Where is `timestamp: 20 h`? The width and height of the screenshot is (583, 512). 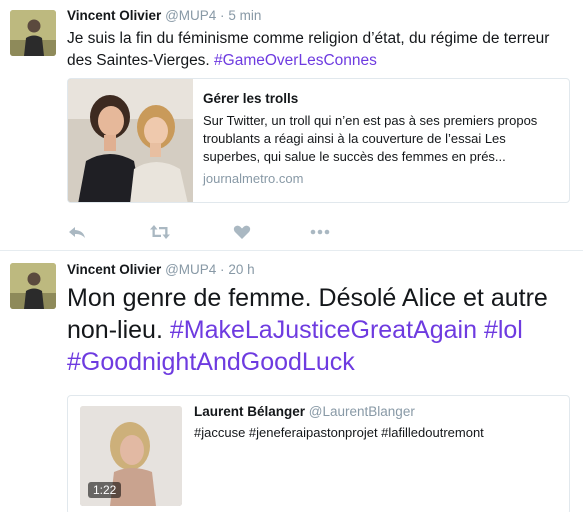
timestamp: 20 h is located at coordinates (241, 269).